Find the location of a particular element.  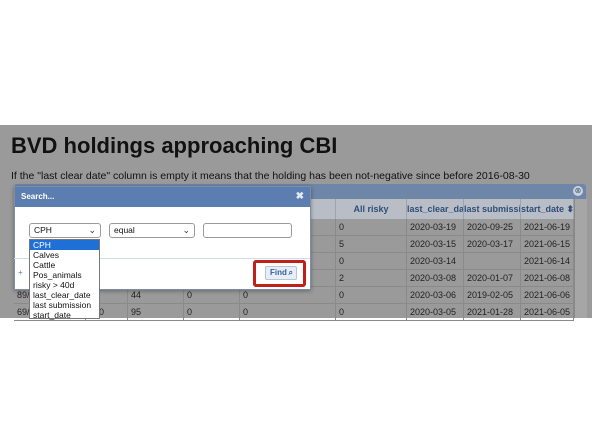

table-cell: 2 is located at coordinates (371, 278).